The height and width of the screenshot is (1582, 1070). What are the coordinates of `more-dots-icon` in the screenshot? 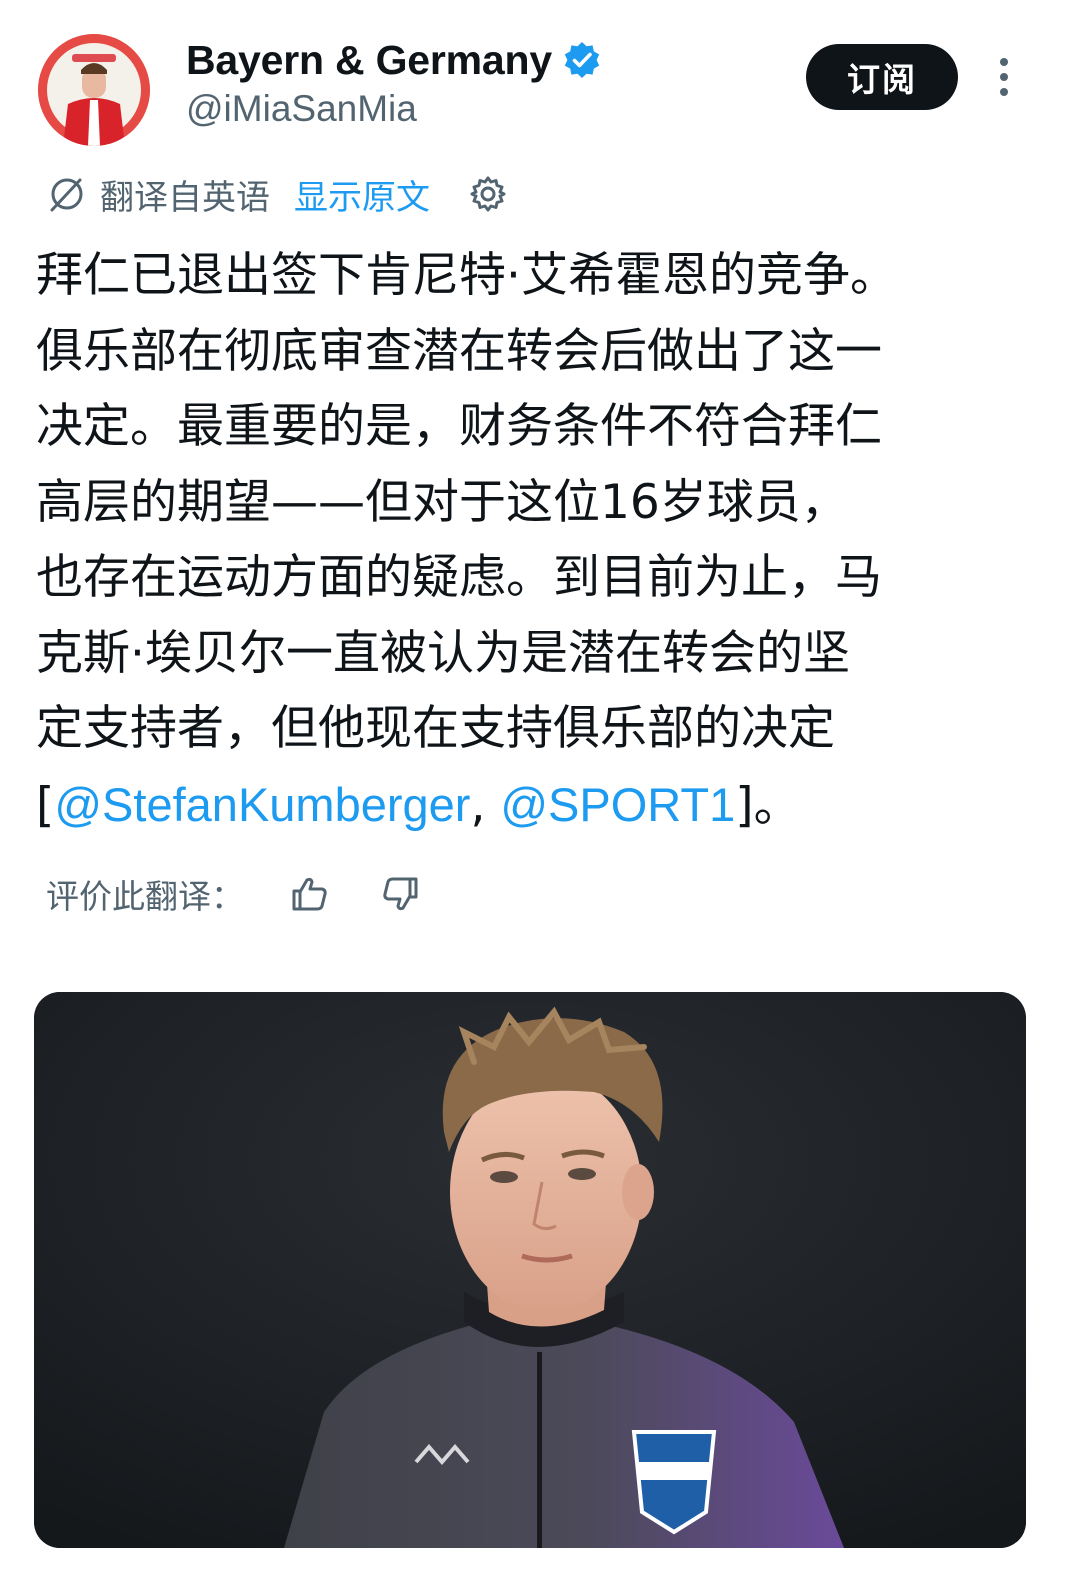 It's located at (1004, 77).